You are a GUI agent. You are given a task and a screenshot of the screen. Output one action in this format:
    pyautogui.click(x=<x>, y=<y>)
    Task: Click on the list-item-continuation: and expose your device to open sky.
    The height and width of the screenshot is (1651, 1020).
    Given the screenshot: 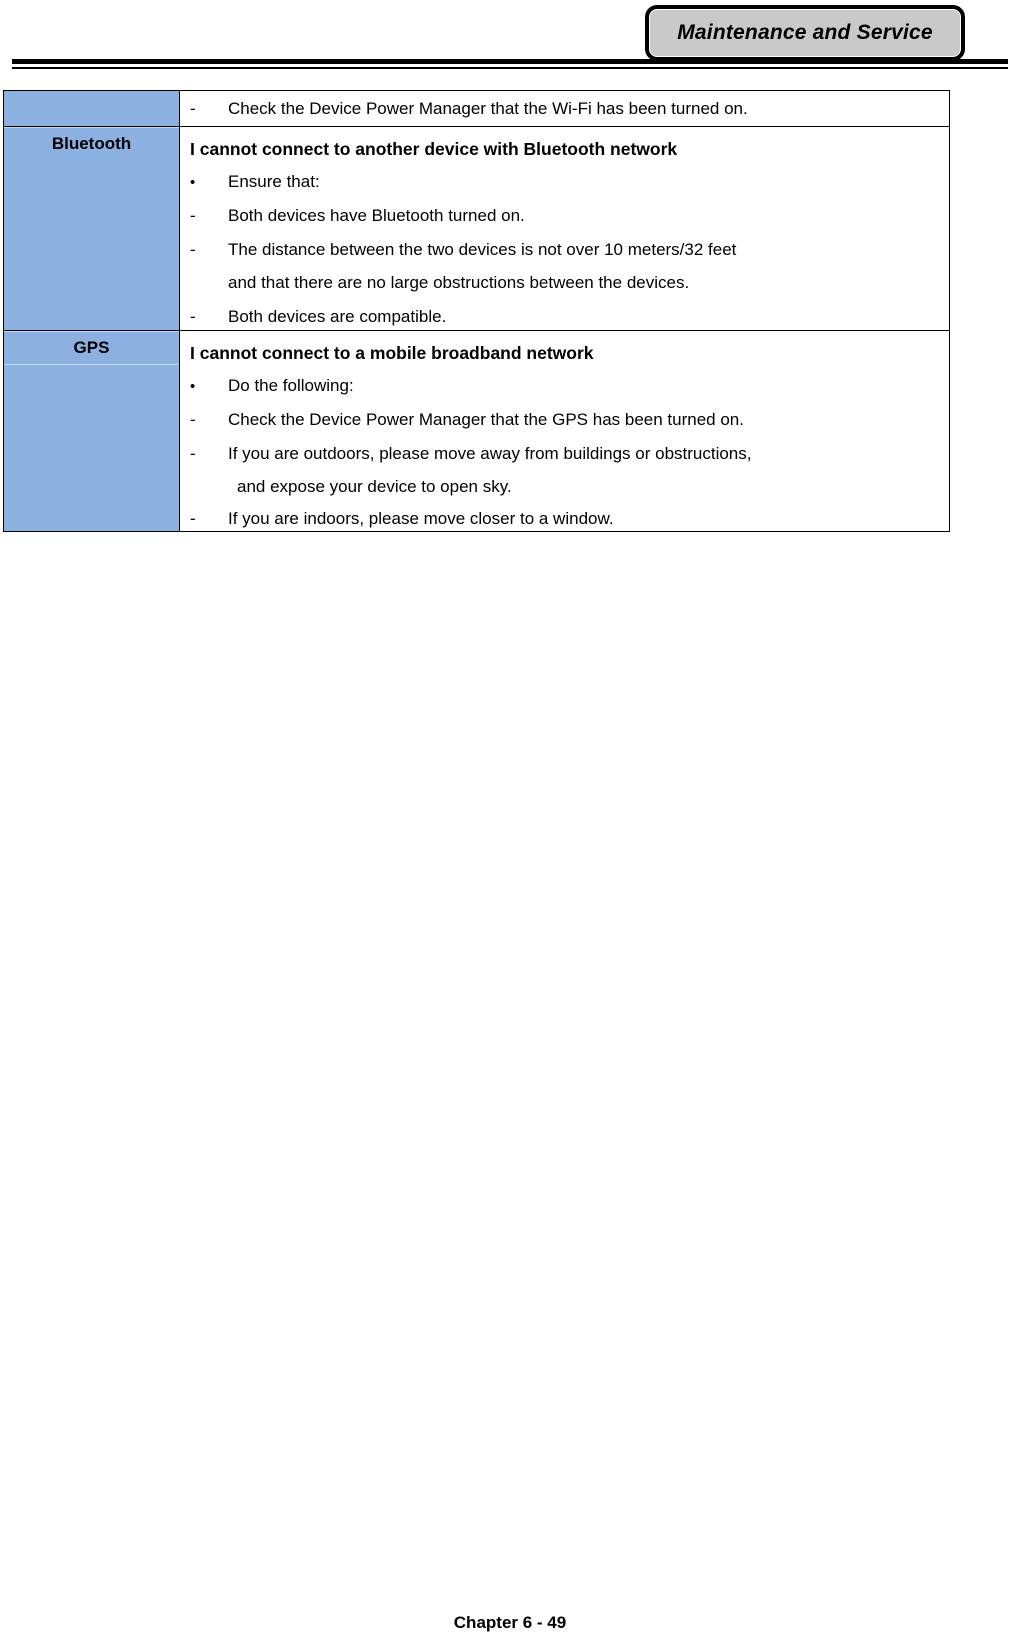 What is the action you would take?
    pyautogui.click(x=374, y=487)
    